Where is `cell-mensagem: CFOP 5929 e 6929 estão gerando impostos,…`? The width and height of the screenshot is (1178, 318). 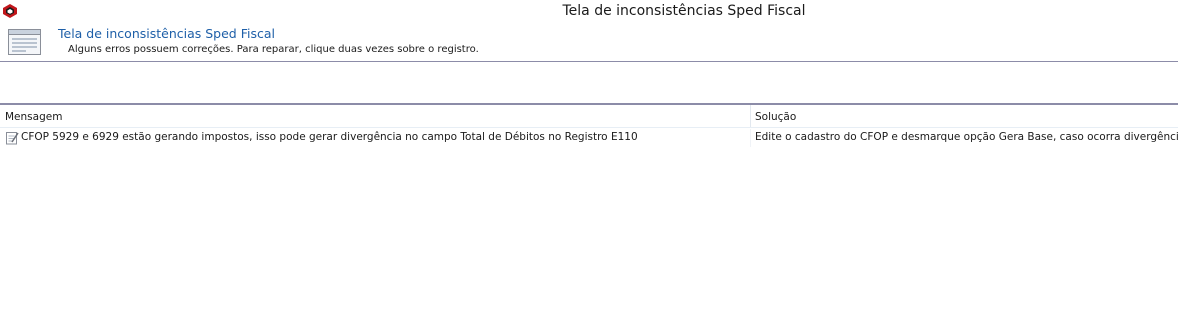 cell-mensagem: CFOP 5929 e 6929 estão gerando impostos,… is located at coordinates (329, 137).